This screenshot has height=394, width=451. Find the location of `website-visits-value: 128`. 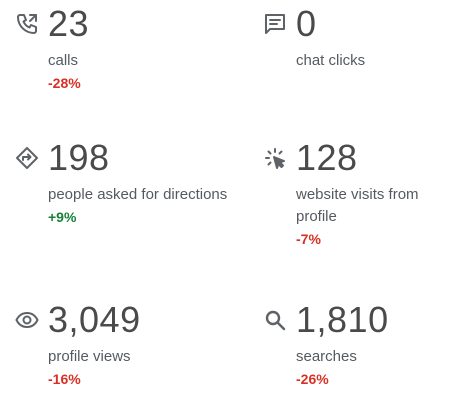

website-visits-value: 128 is located at coordinates (327, 157).